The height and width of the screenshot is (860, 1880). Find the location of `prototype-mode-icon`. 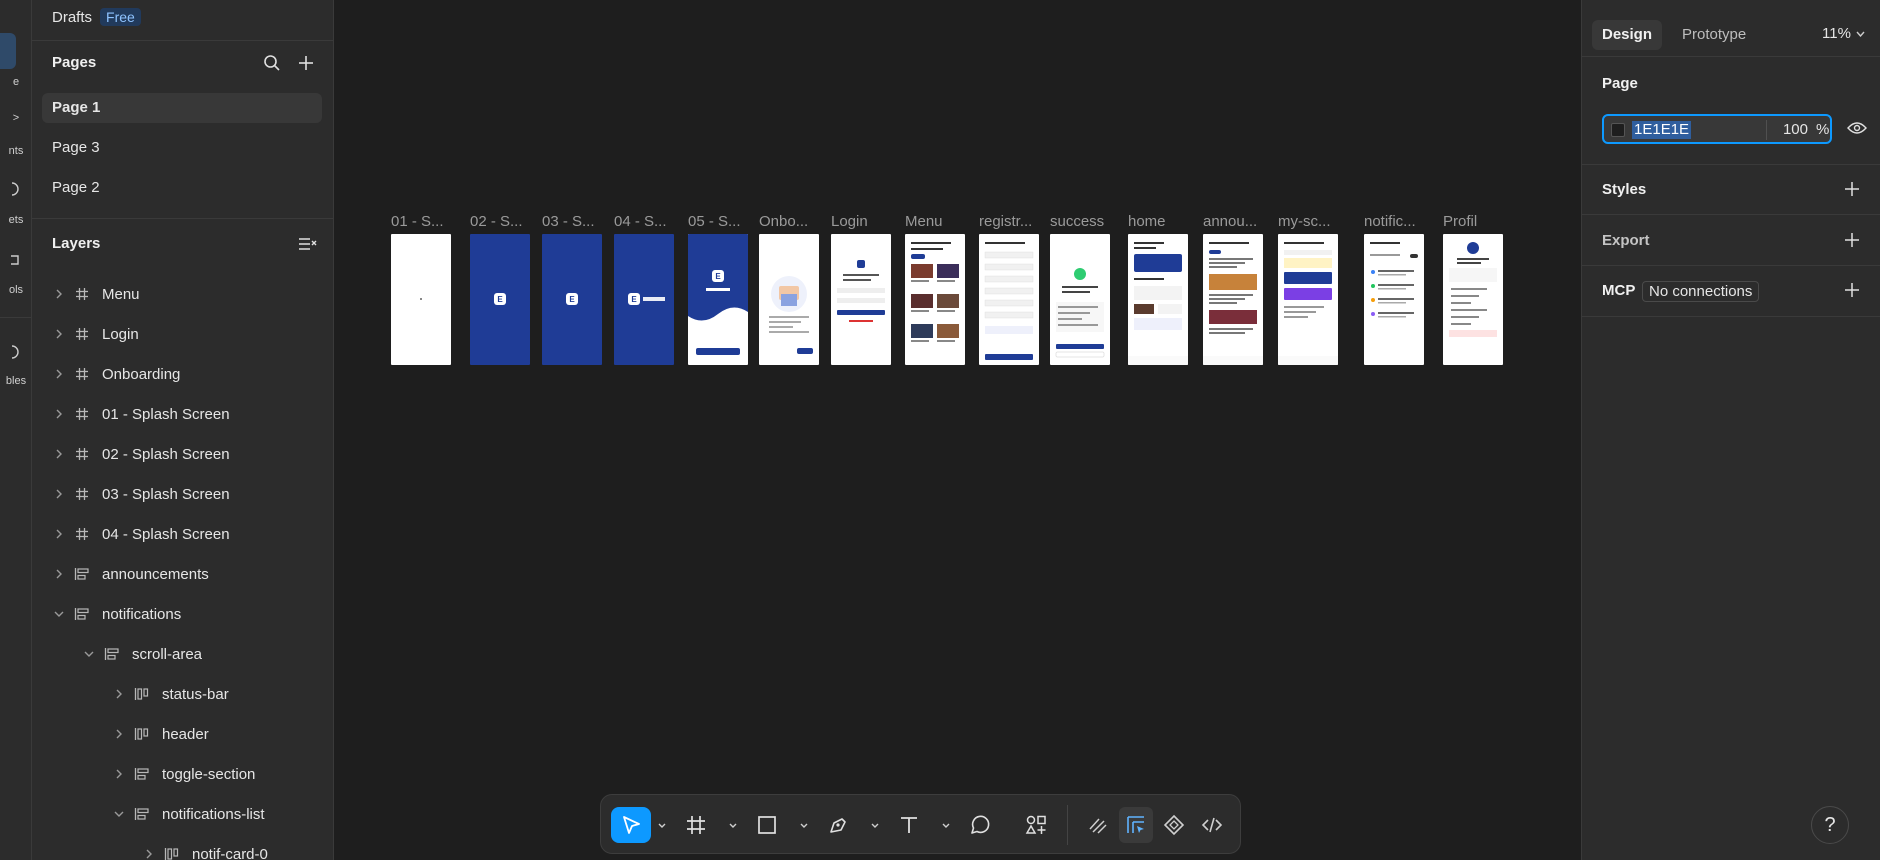

prototype-mode-icon is located at coordinates (1174, 825).